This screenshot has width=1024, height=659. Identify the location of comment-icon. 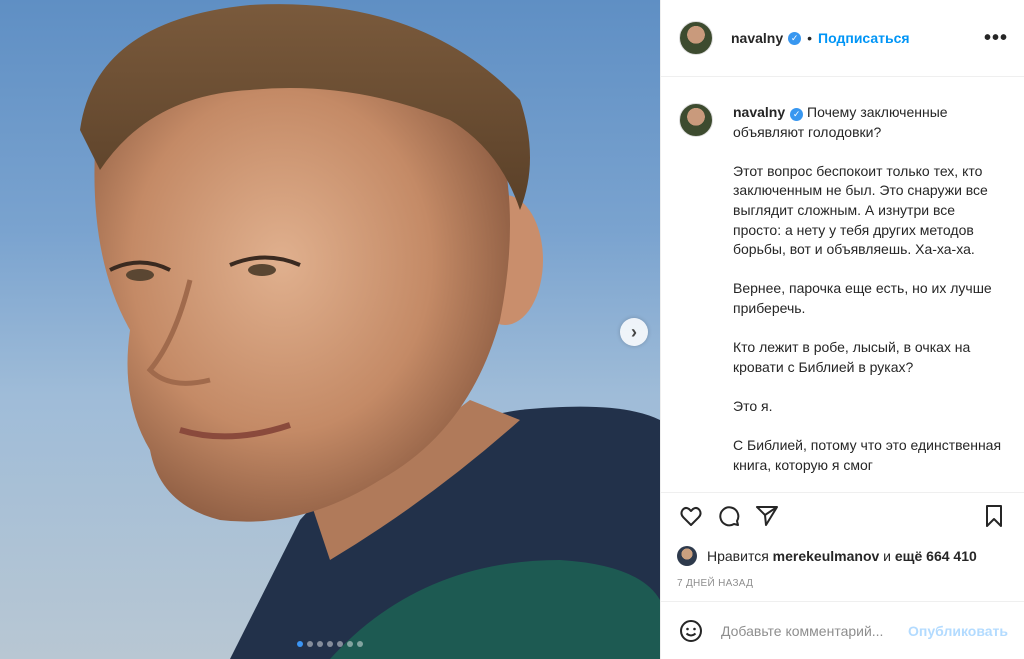
(729, 516).